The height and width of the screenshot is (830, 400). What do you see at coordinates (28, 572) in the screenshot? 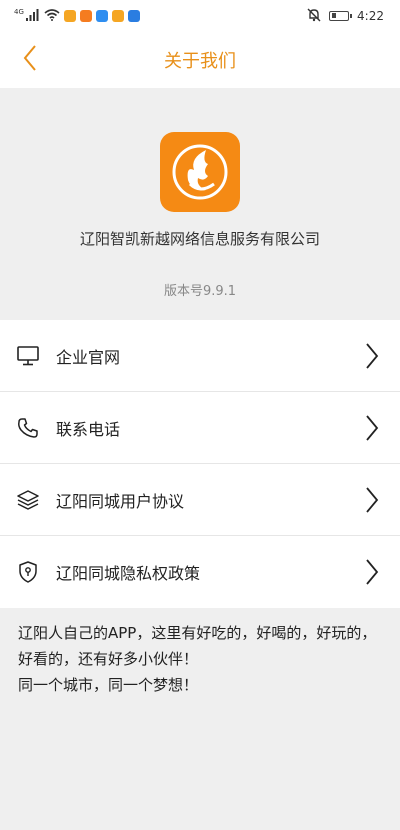
I see `shield-icon` at bounding box center [28, 572].